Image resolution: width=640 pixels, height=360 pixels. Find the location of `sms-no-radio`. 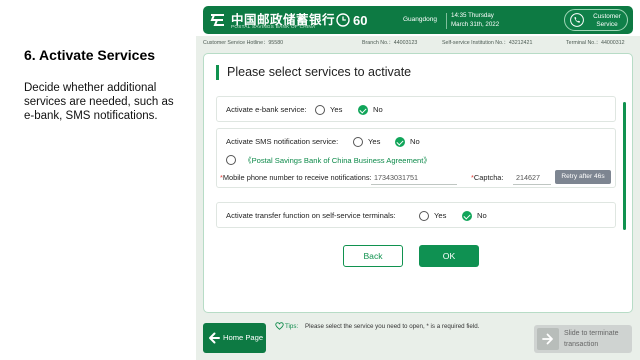

sms-no-radio is located at coordinates (400, 142).